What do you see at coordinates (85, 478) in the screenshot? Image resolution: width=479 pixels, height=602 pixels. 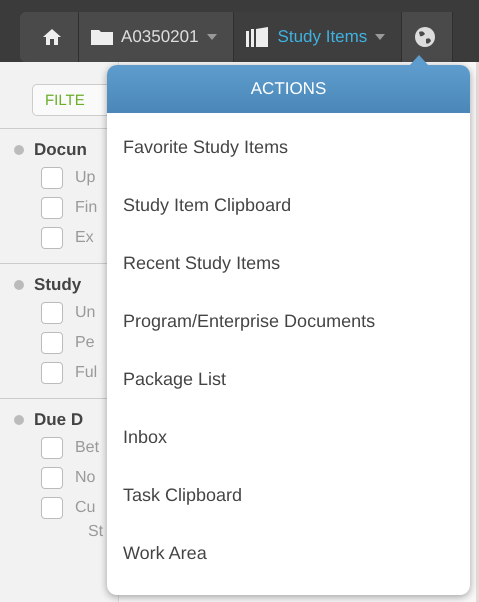 I see `option-label: No` at bounding box center [85, 478].